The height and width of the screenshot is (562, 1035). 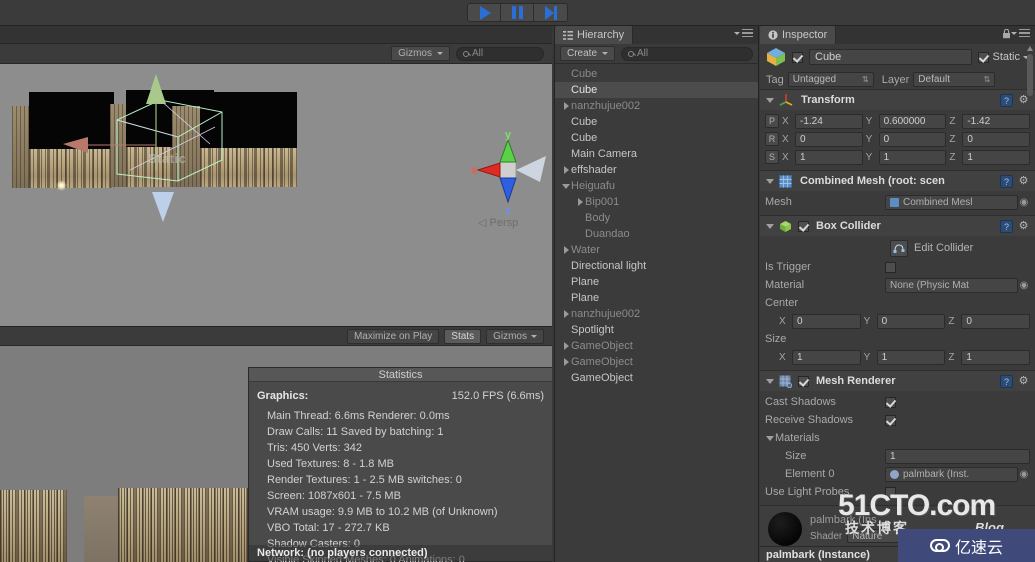 What do you see at coordinates (656, 218) in the screenshot?
I see `hierarchy-item: Body` at bounding box center [656, 218].